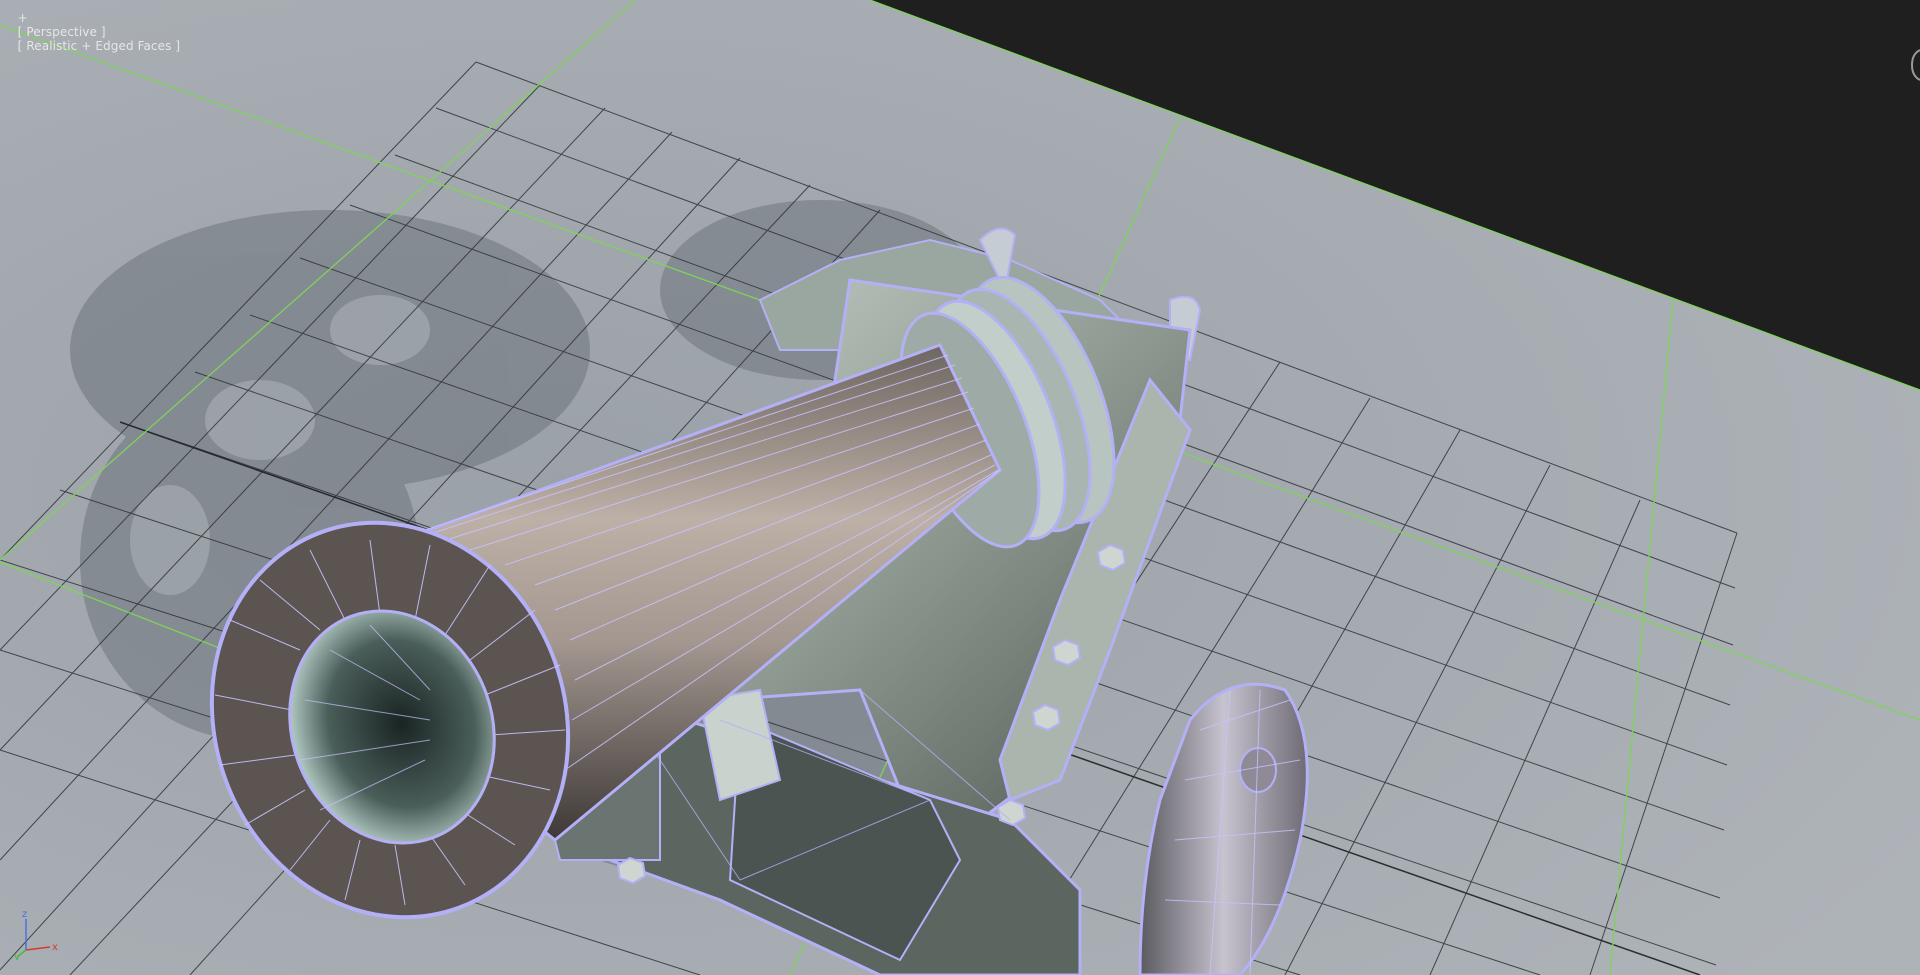 The image size is (1920, 975). I want to click on axis-z-label: z, so click(24, 914).